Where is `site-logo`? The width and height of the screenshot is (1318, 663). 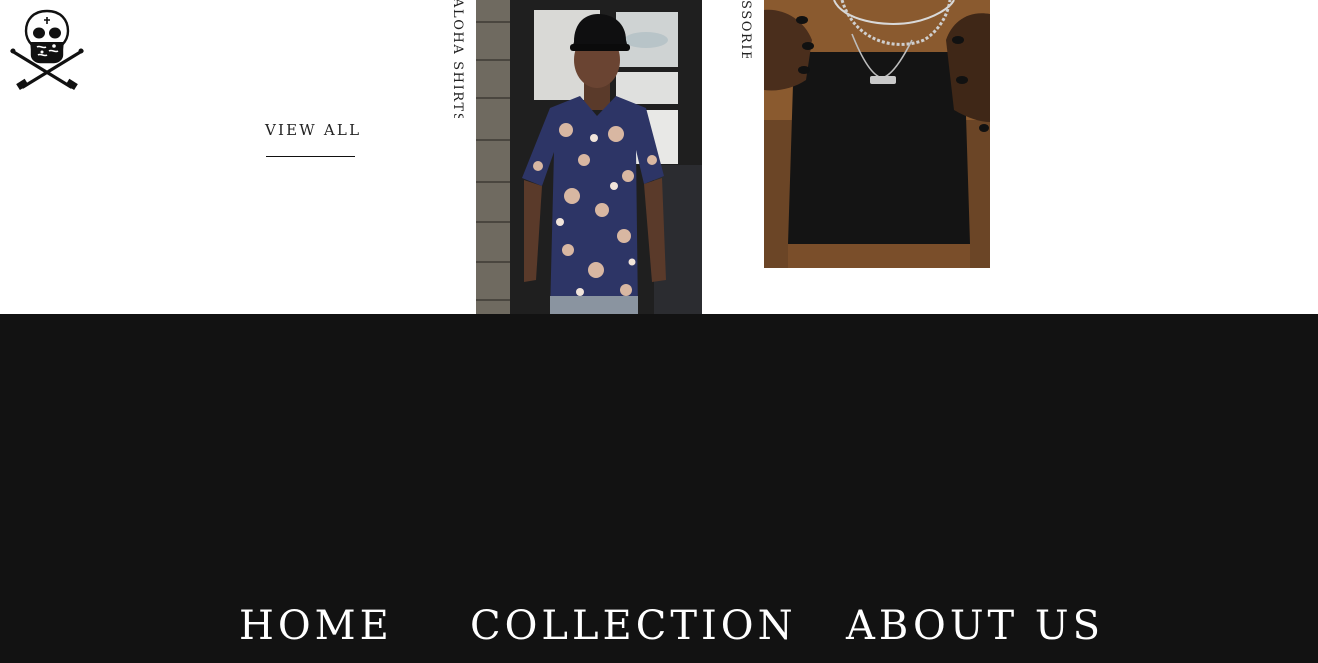
site-logo is located at coordinates (47, 50).